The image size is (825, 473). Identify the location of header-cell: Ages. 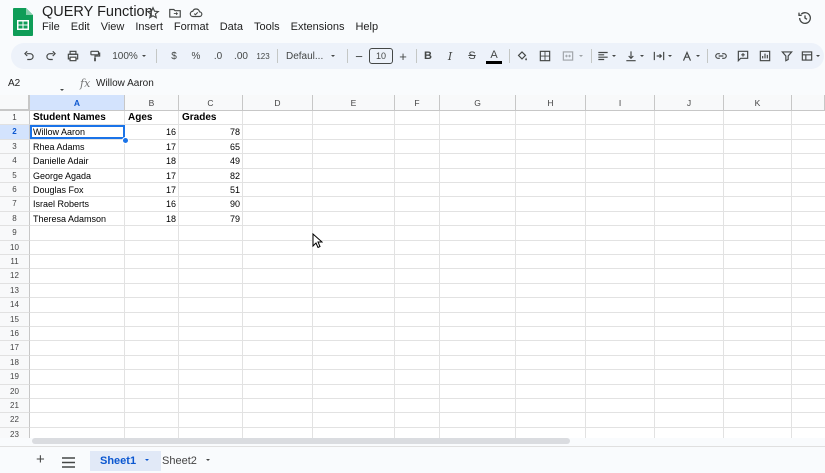
(140, 118).